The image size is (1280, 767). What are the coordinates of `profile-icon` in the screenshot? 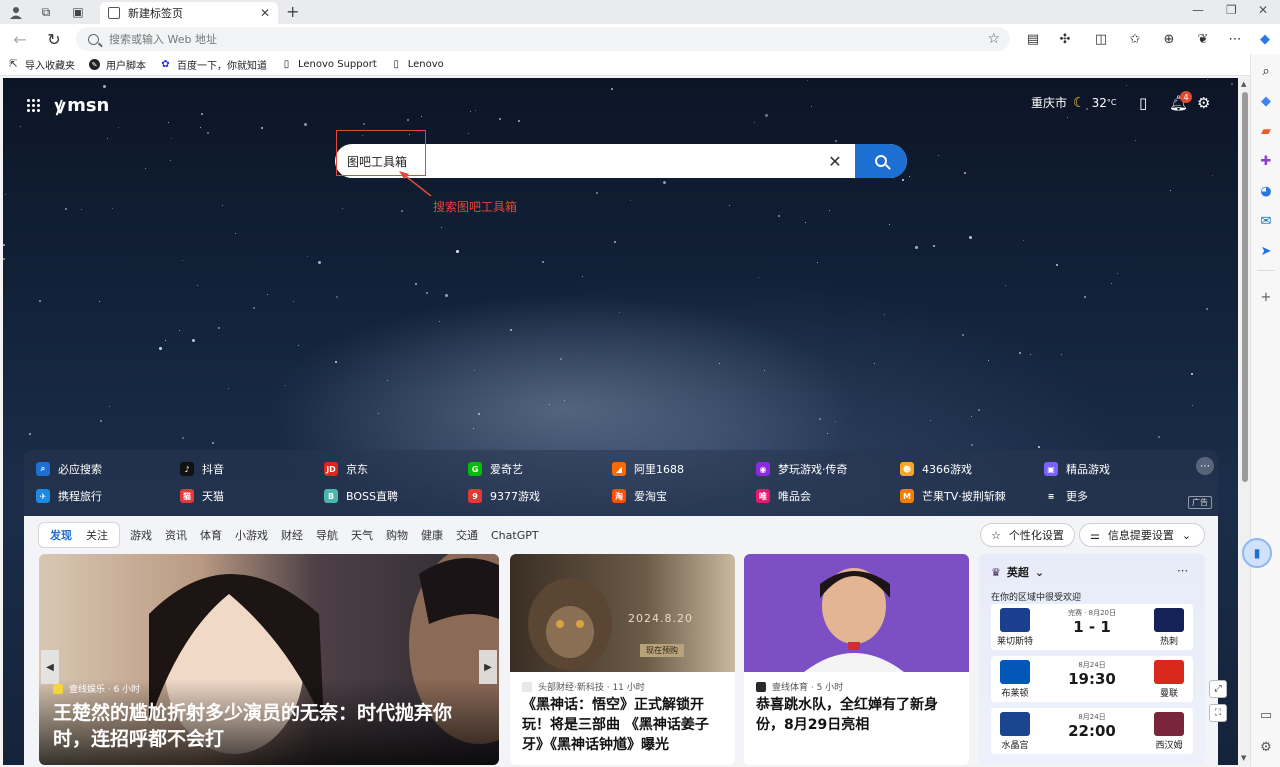 It's located at (16, 12).